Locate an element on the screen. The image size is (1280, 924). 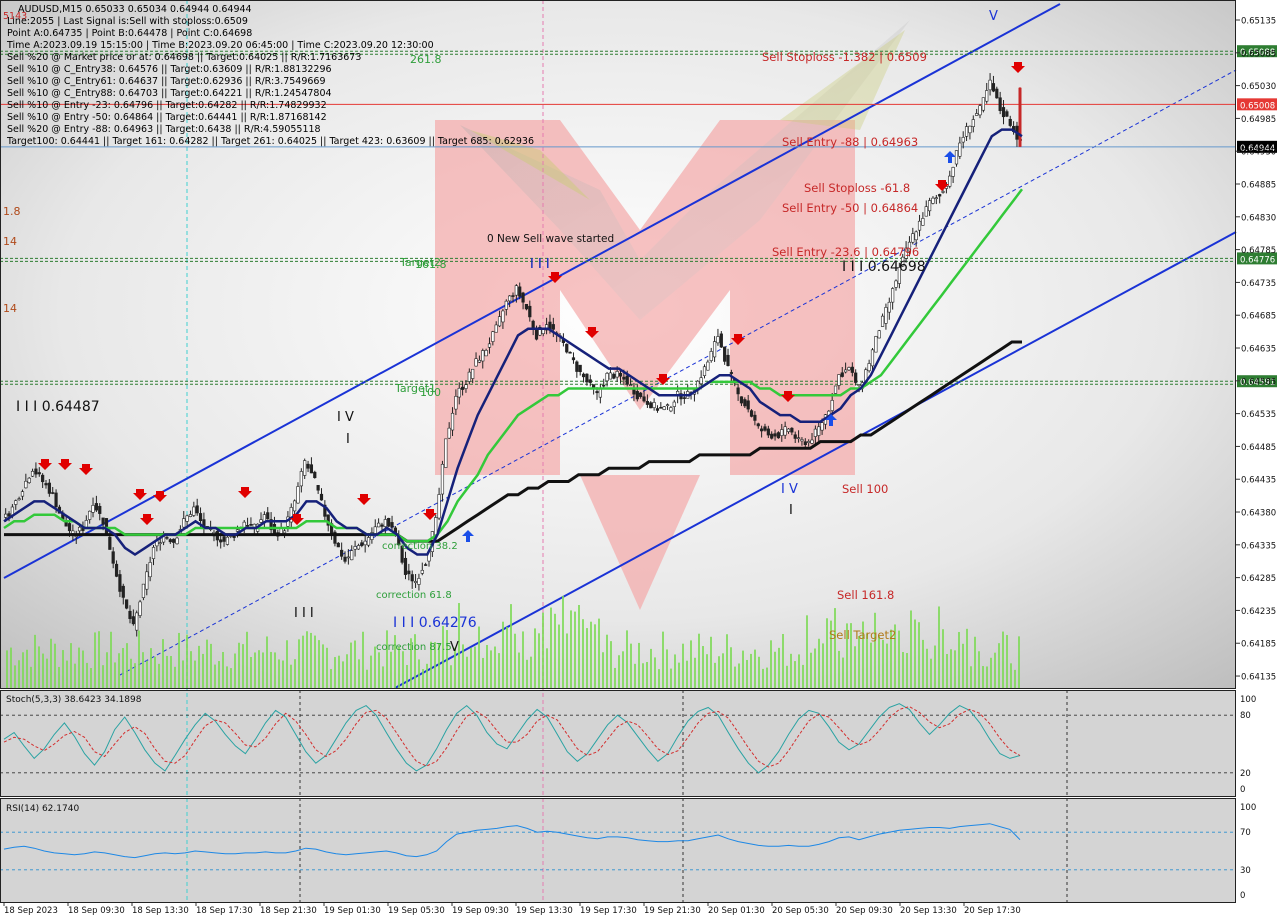
annotation-wave5: V is located at coordinates (454, 647).